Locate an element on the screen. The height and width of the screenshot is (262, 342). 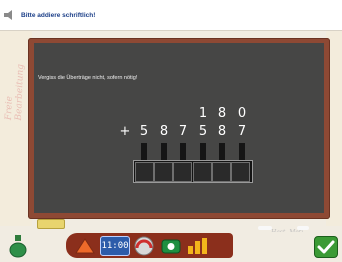
window-header: Bitte addiere schriftlich! is located at coordinates (171, 15).